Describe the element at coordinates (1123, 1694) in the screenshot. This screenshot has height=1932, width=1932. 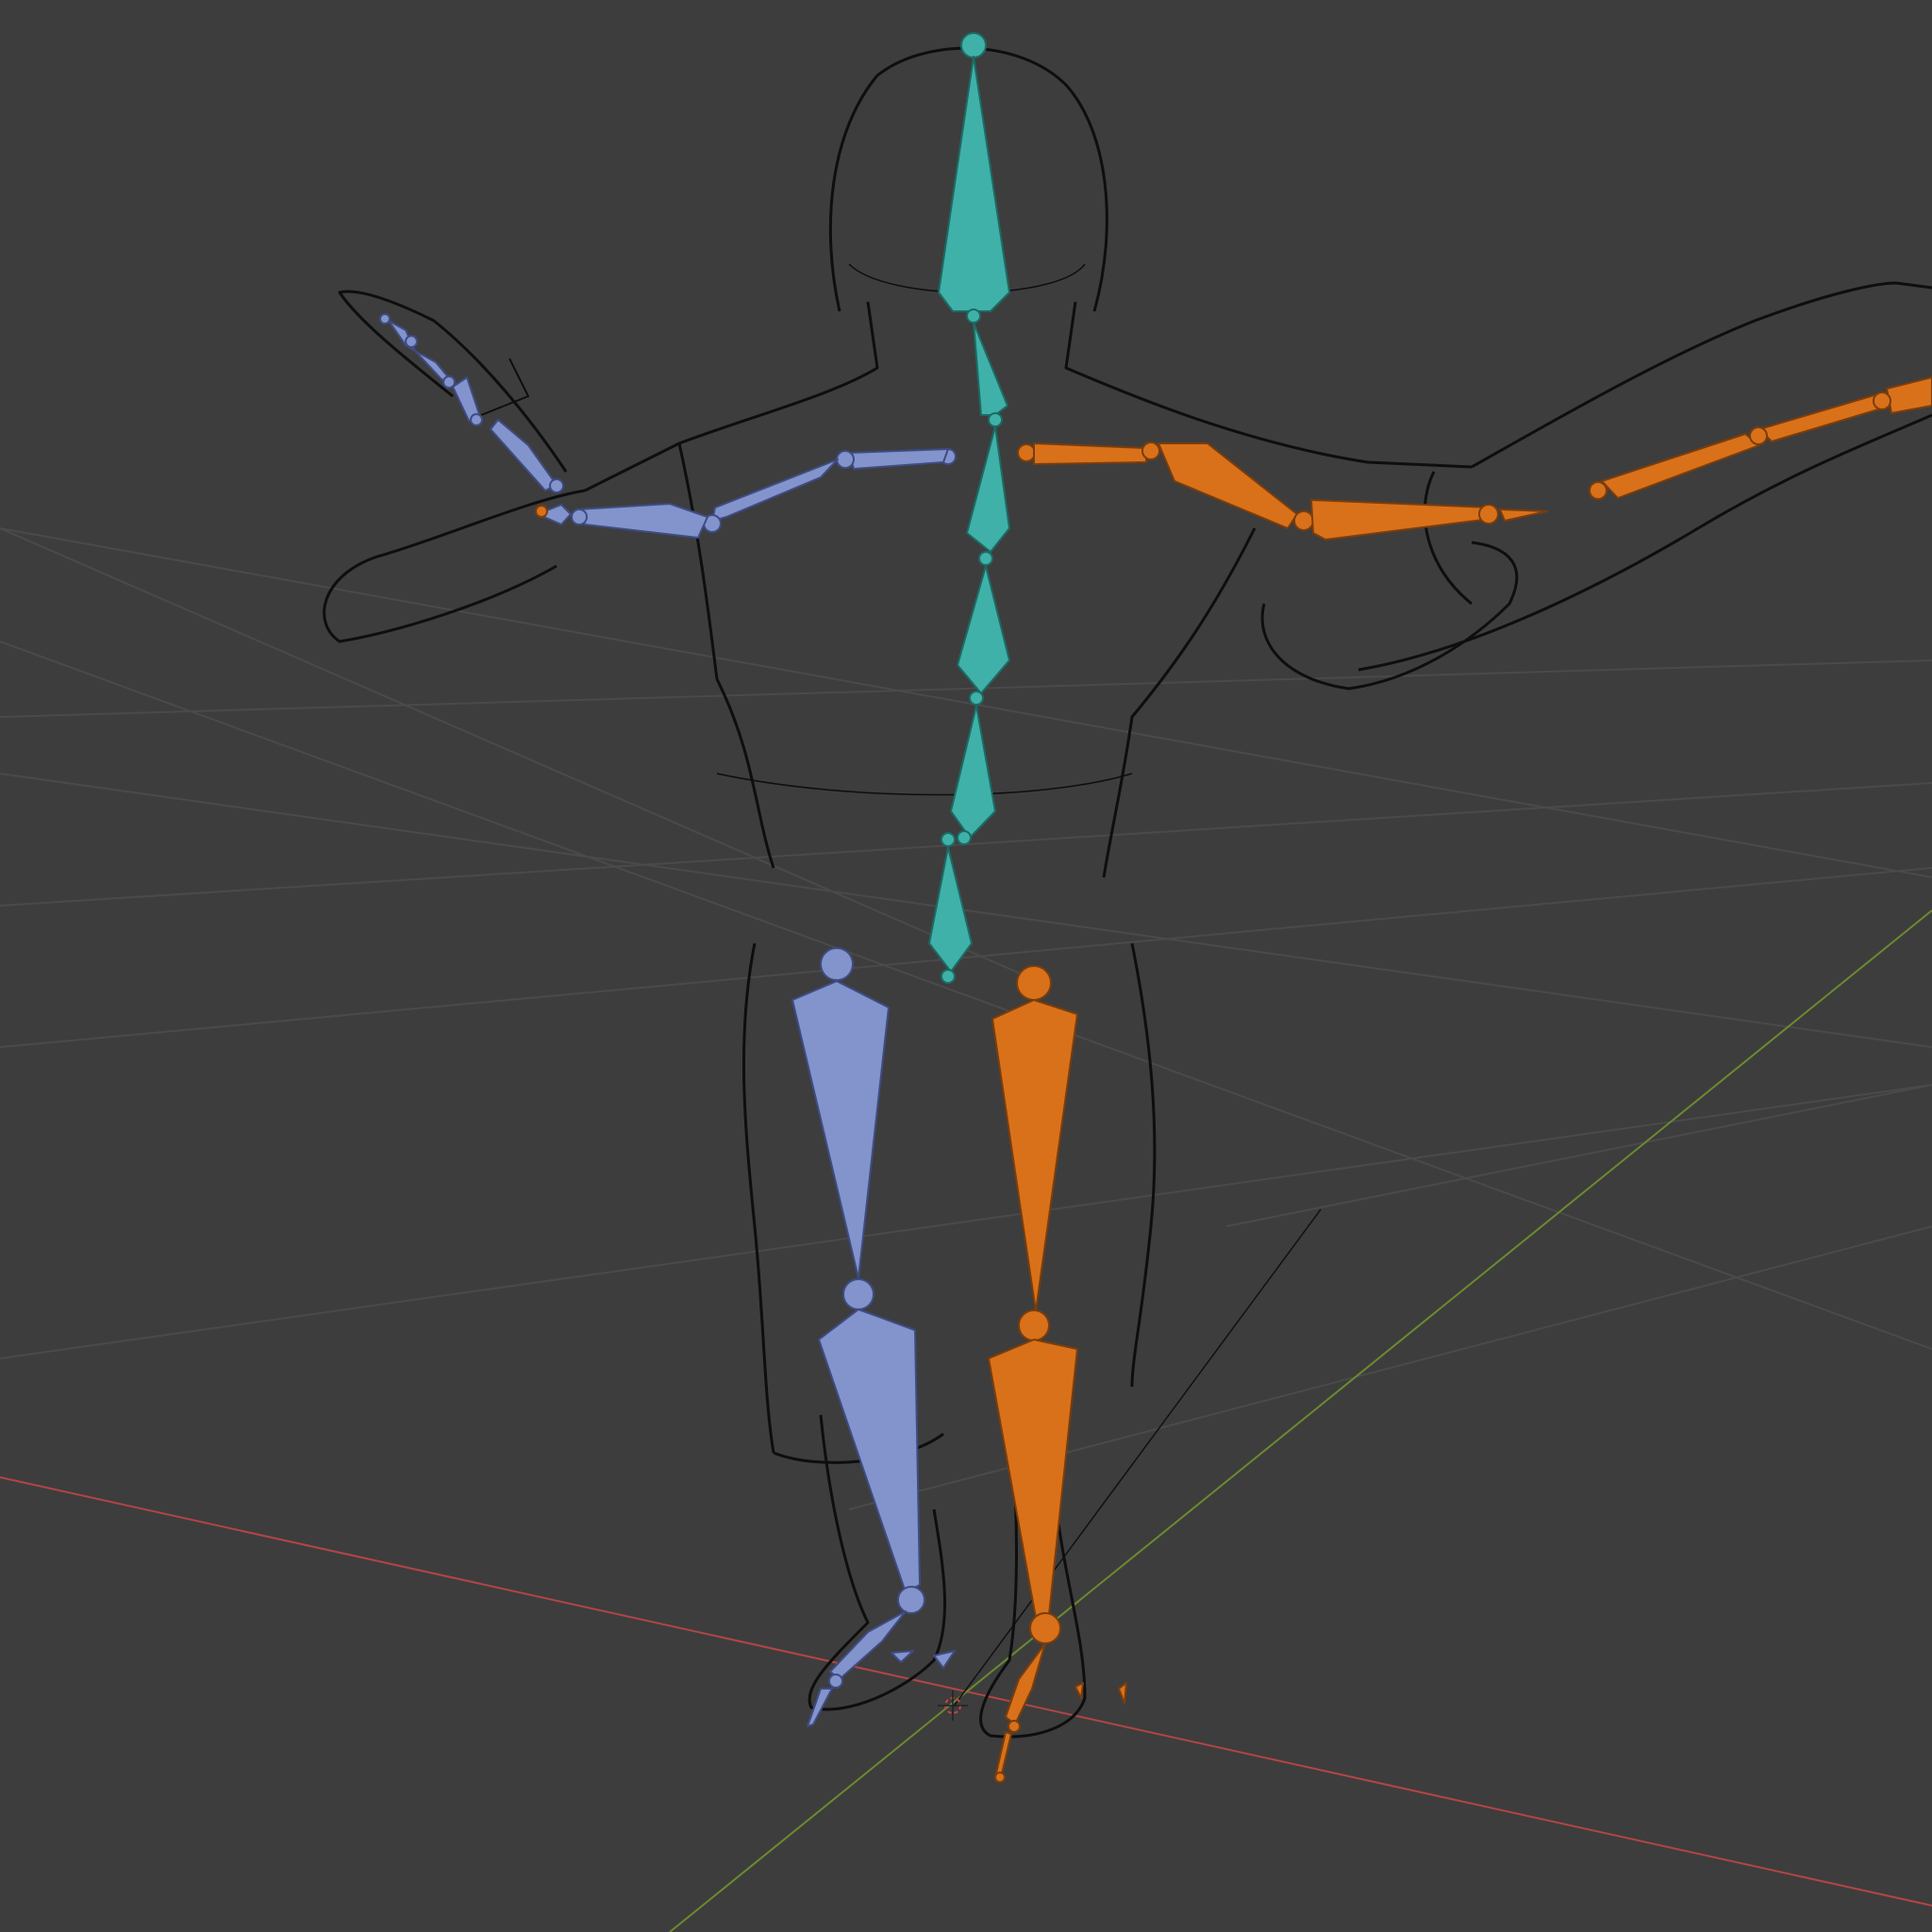
I see `toe-tip-r-bone` at that location.